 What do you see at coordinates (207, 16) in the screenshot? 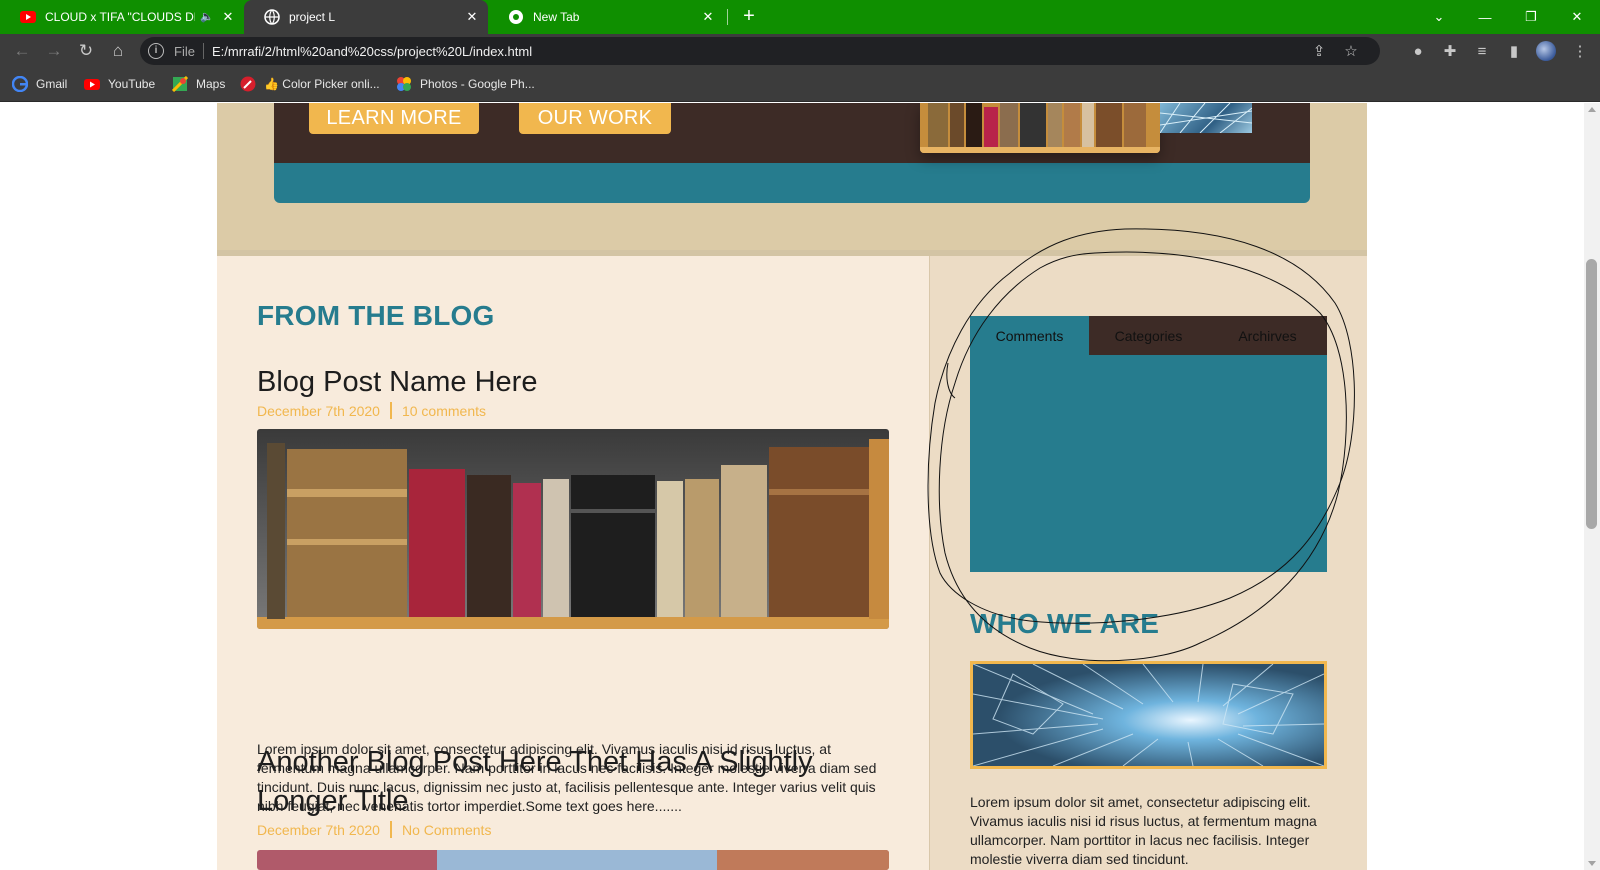
I see `audio-muted-icon: 🔈` at bounding box center [207, 16].